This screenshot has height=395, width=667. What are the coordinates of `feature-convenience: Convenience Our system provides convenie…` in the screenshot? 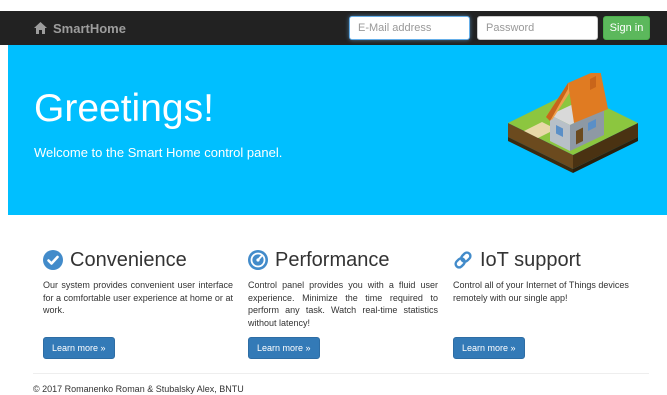 It's located at (138, 282).